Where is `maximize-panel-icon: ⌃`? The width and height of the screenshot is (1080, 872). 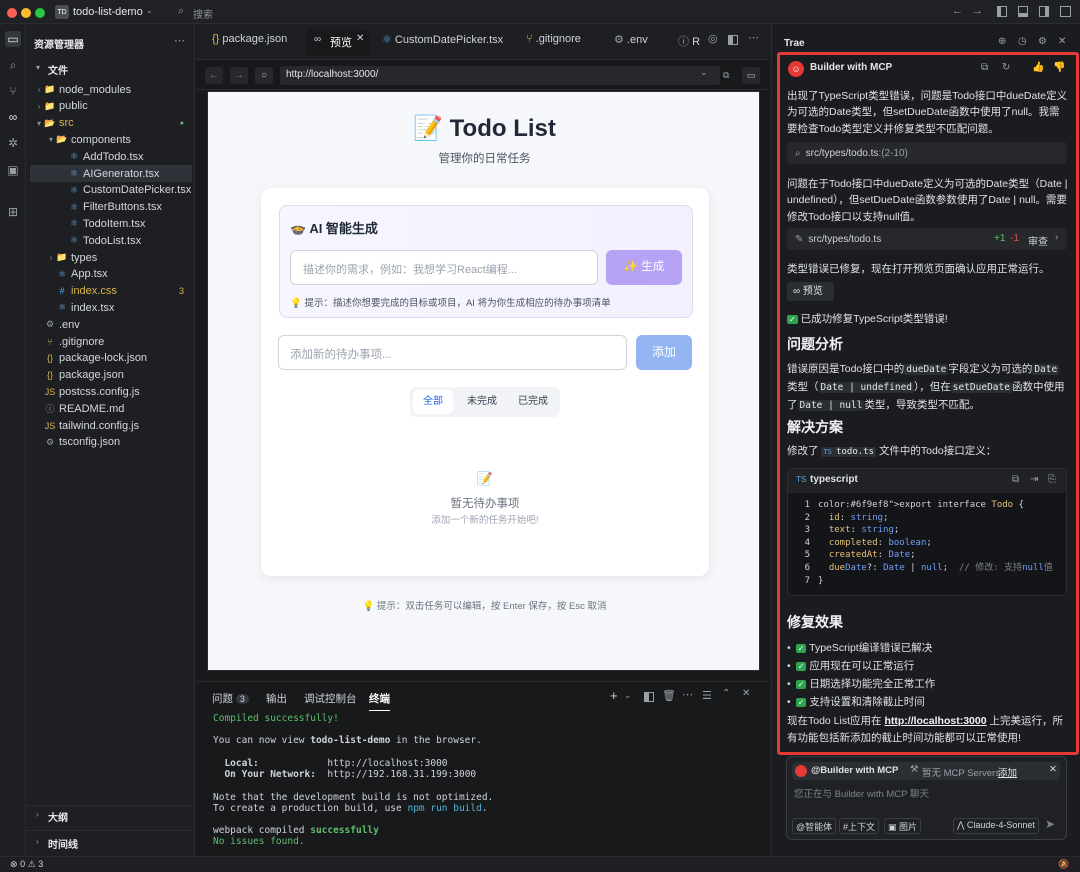
maximize-panel-icon: ⌃ is located at coordinates (726, 693).